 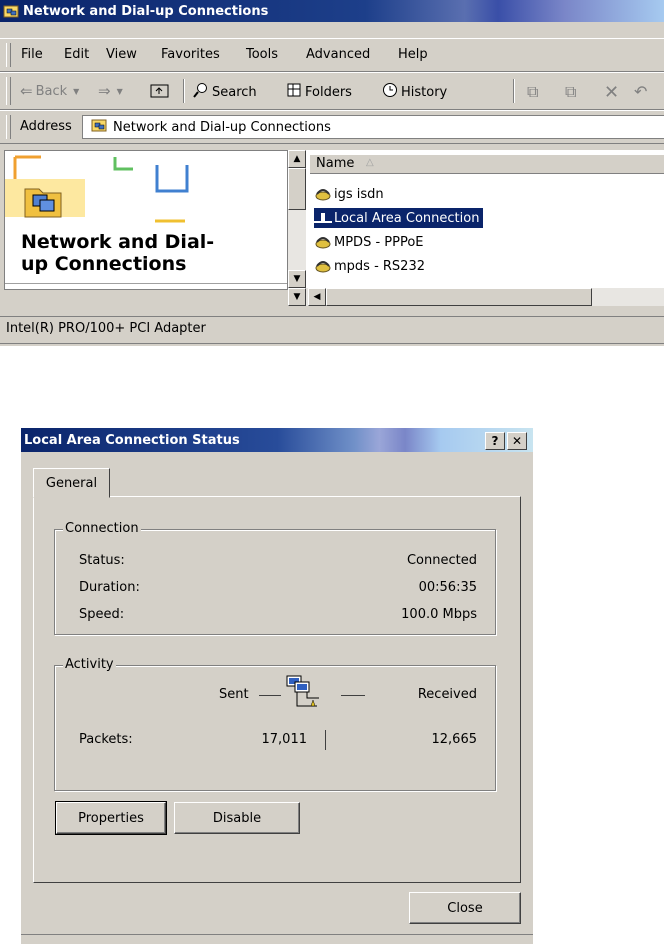 I want to click on delete-button: ✕, so click(x=611, y=92).